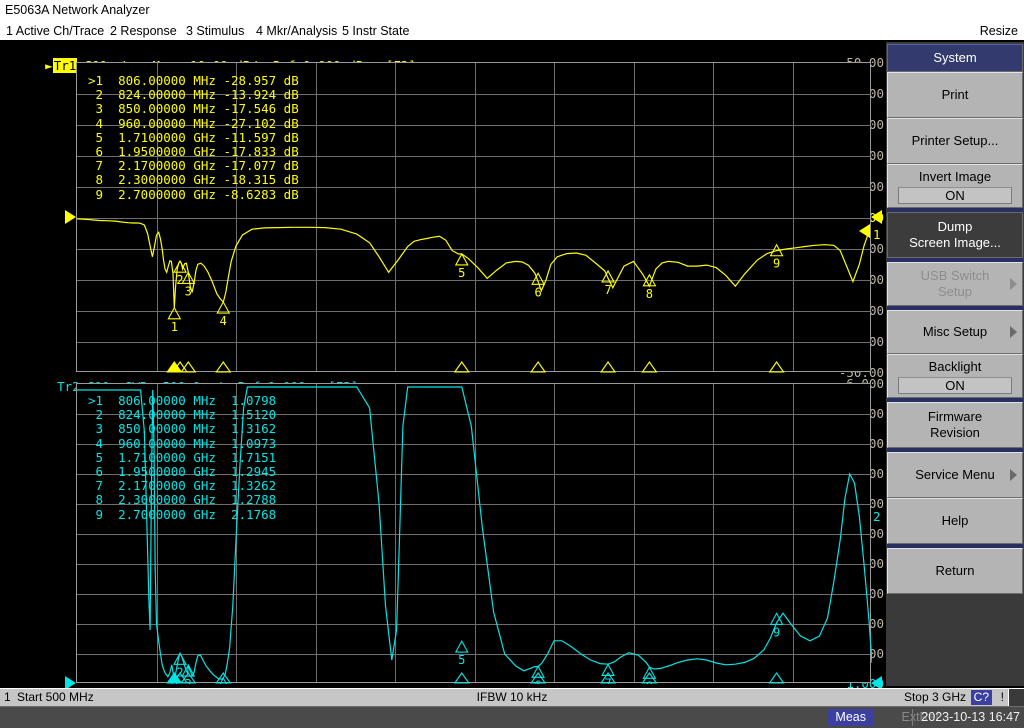  I want to click on meas-indicator: Meas, so click(850, 717).